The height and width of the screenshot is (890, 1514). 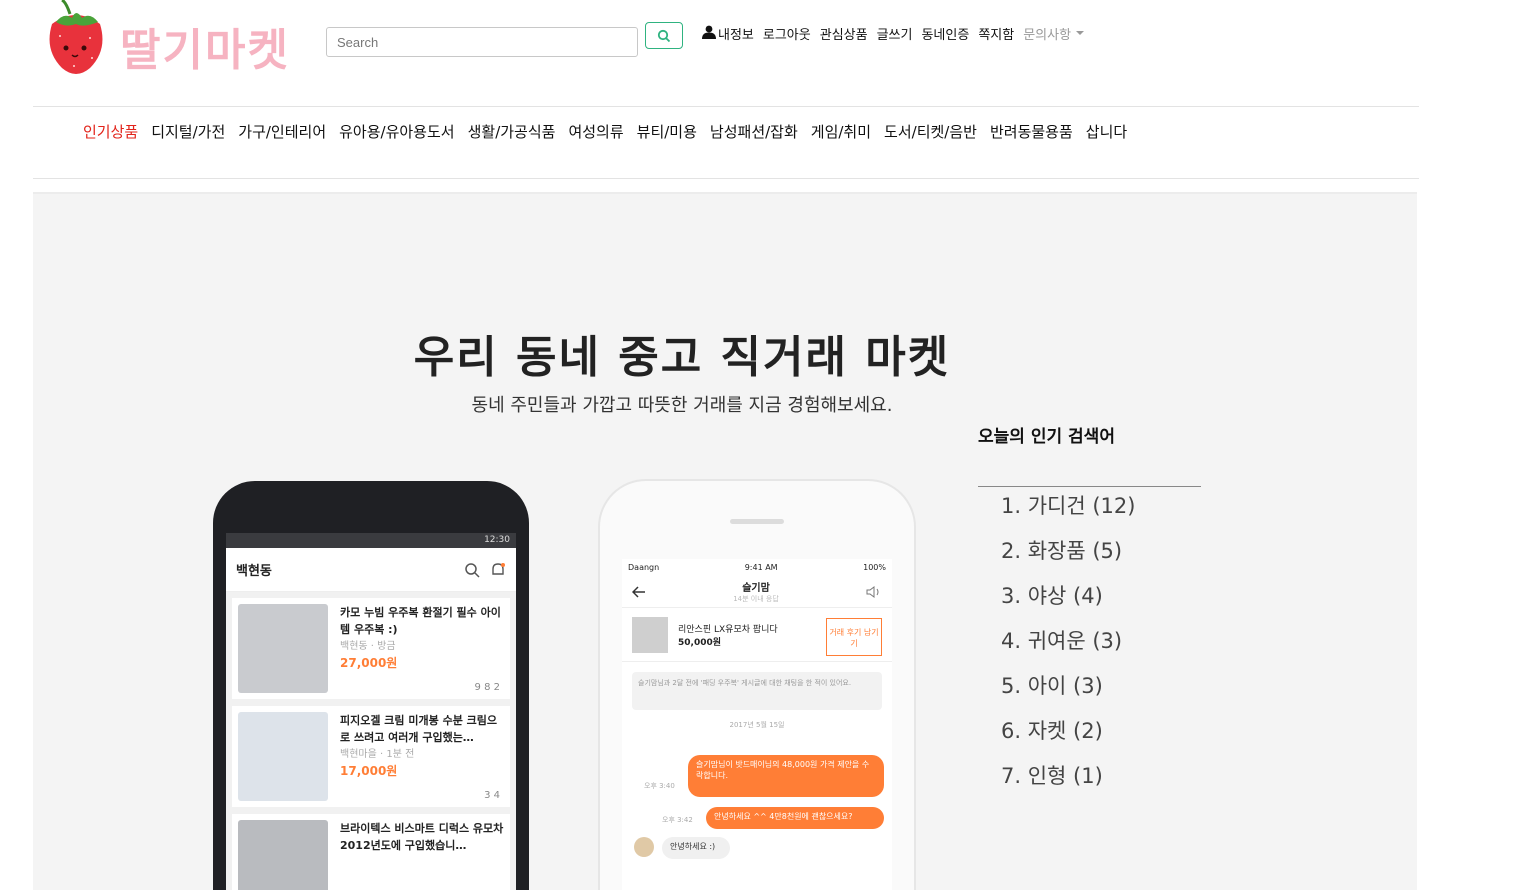 I want to click on caret-down-icon, so click(x=1080, y=33).